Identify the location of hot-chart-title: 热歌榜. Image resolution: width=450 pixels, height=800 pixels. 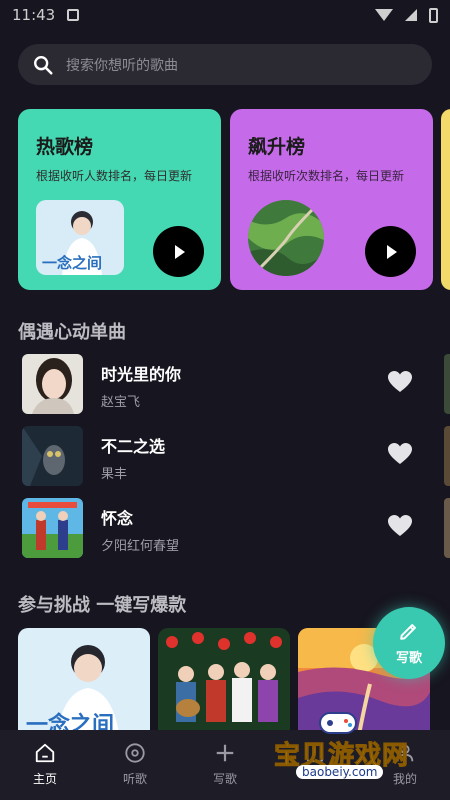
(65, 147).